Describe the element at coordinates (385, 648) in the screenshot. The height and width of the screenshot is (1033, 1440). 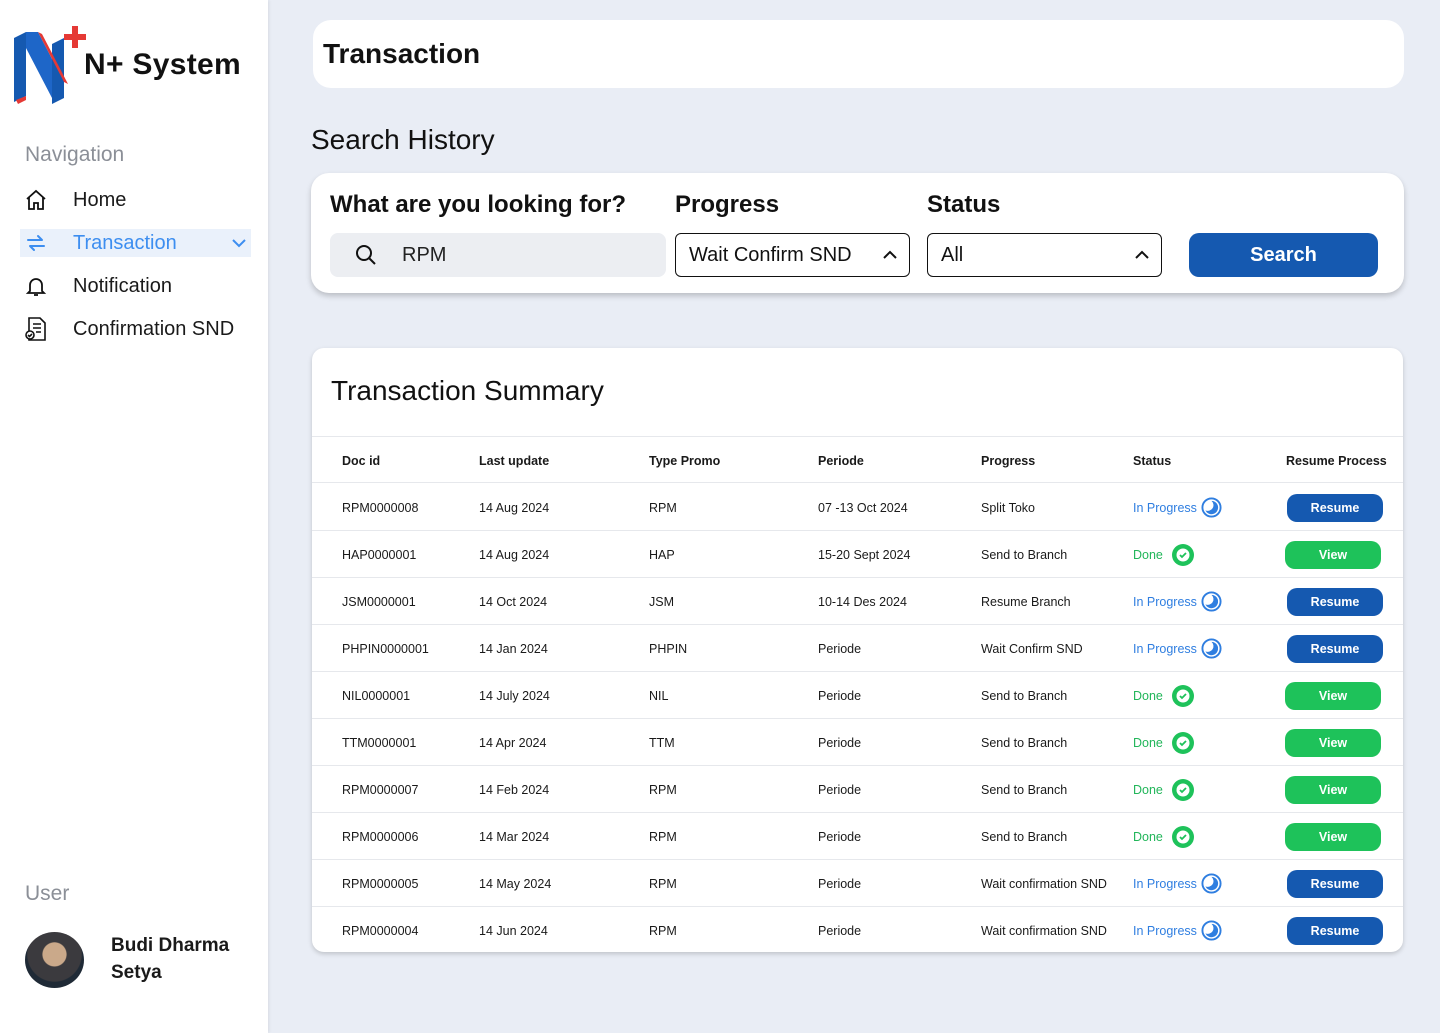
I see `doc-id-cell: PHPIN0000001` at that location.